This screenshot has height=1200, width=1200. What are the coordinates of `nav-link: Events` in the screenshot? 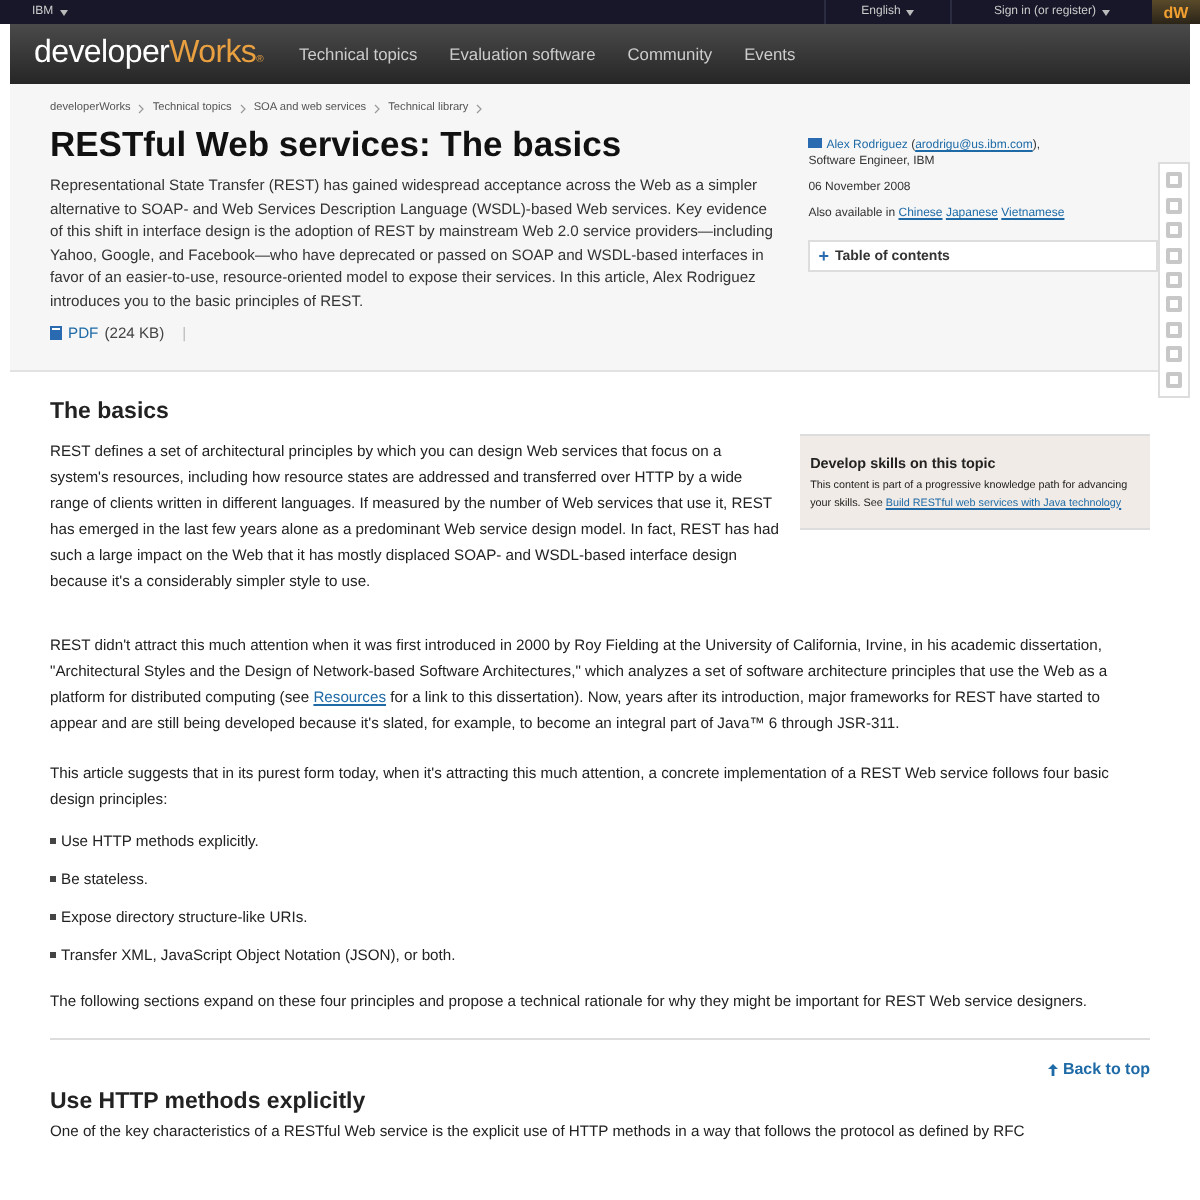 It's located at (770, 54).